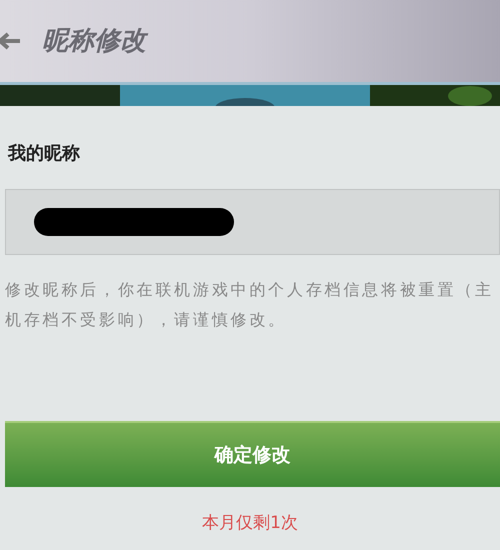 The width and height of the screenshot is (500, 550). Describe the element at coordinates (252, 222) in the screenshot. I see `nickname-field` at that location.